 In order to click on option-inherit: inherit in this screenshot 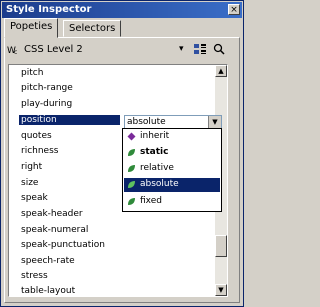, I will do `click(172, 137)`.